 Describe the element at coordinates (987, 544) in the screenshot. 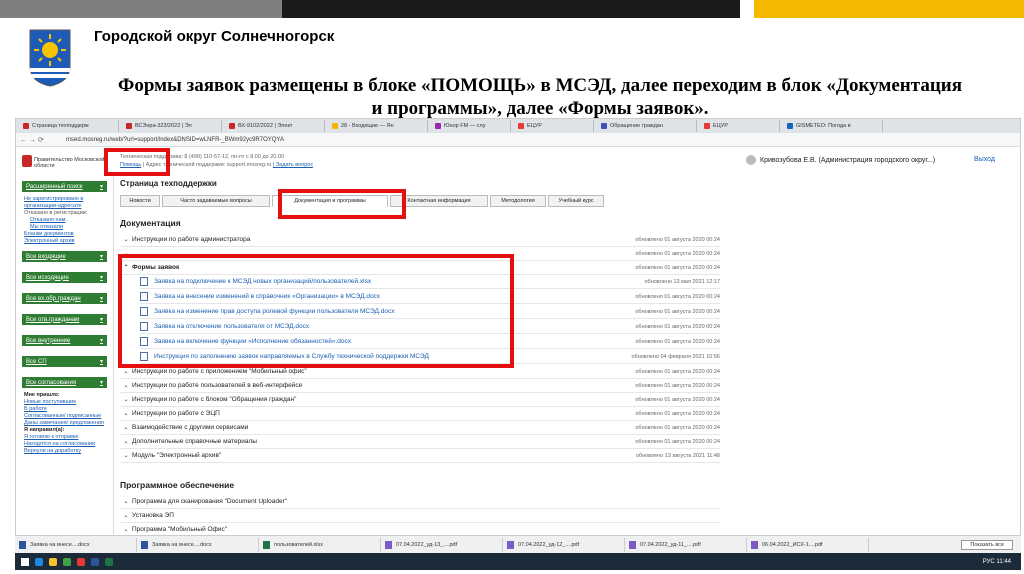

I see `show-all-button: Показать все` at that location.